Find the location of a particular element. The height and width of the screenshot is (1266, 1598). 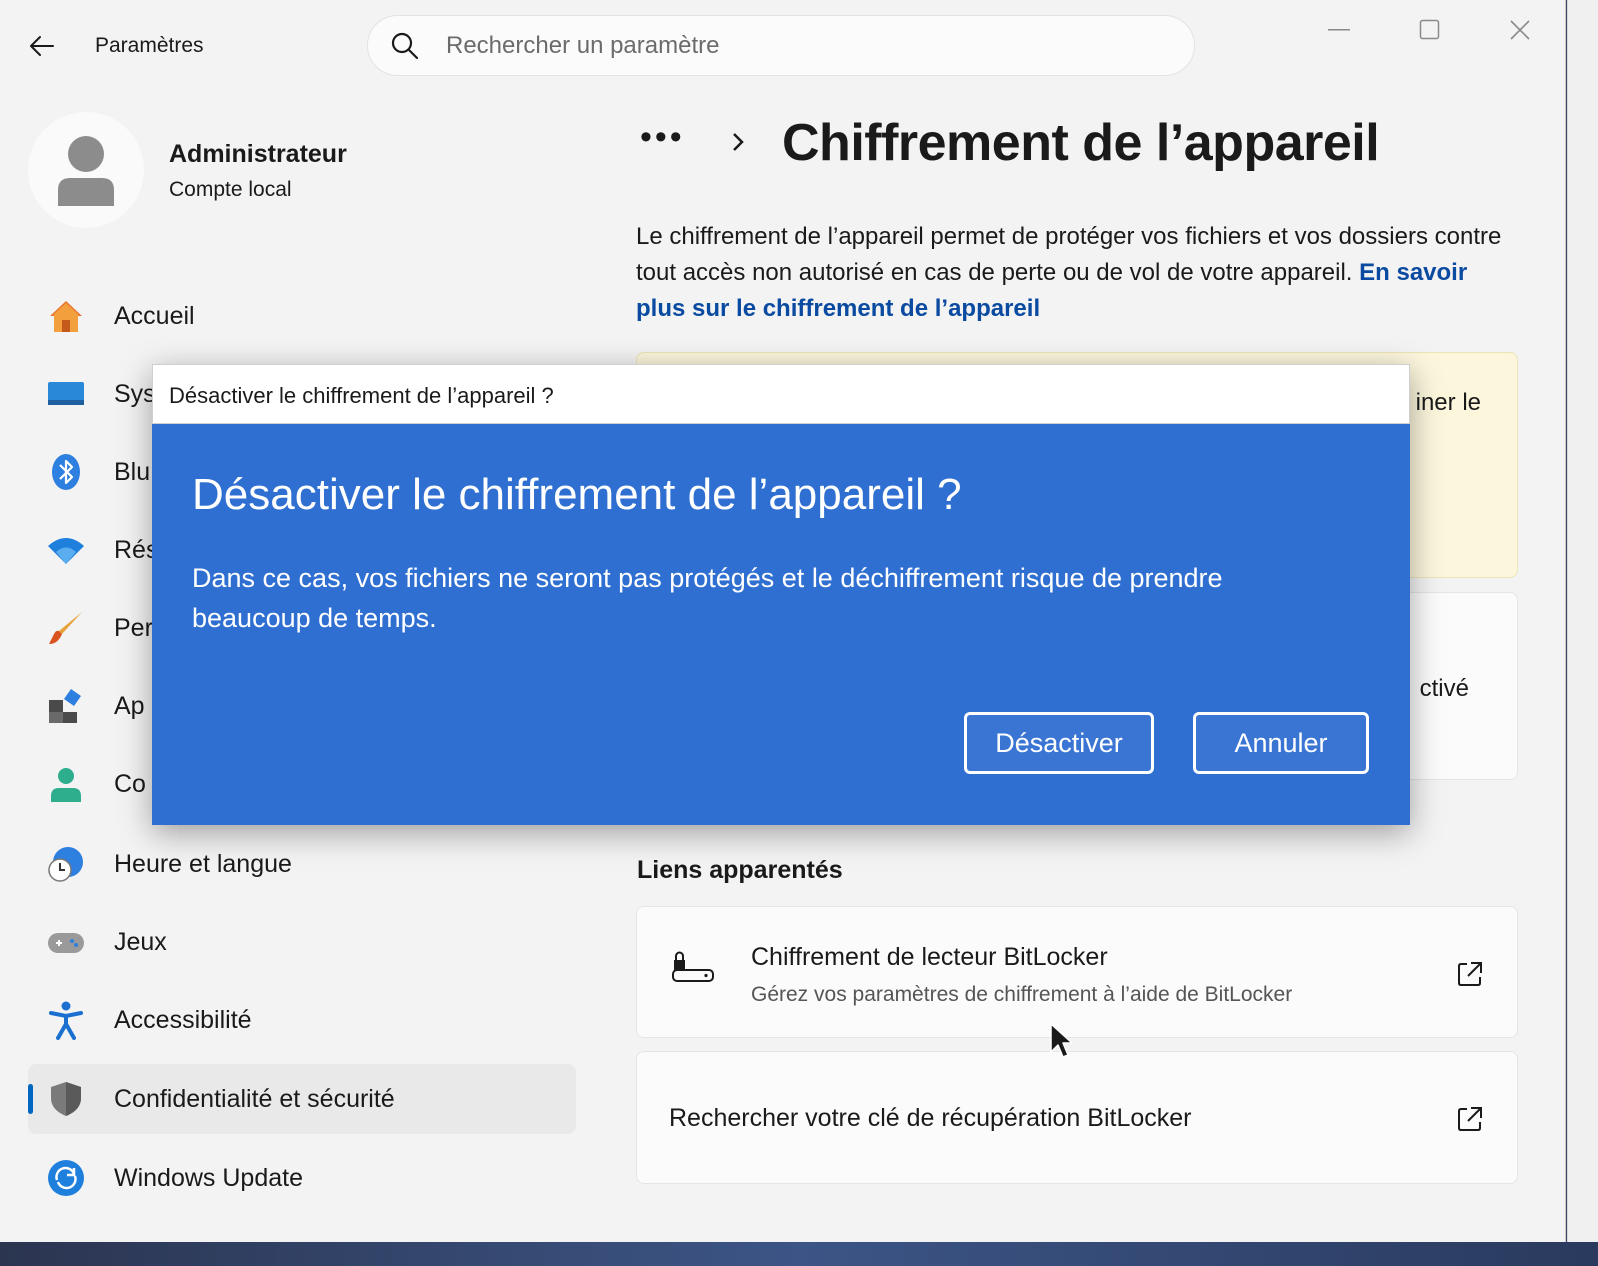

account-type: Compte local is located at coordinates (230, 189).